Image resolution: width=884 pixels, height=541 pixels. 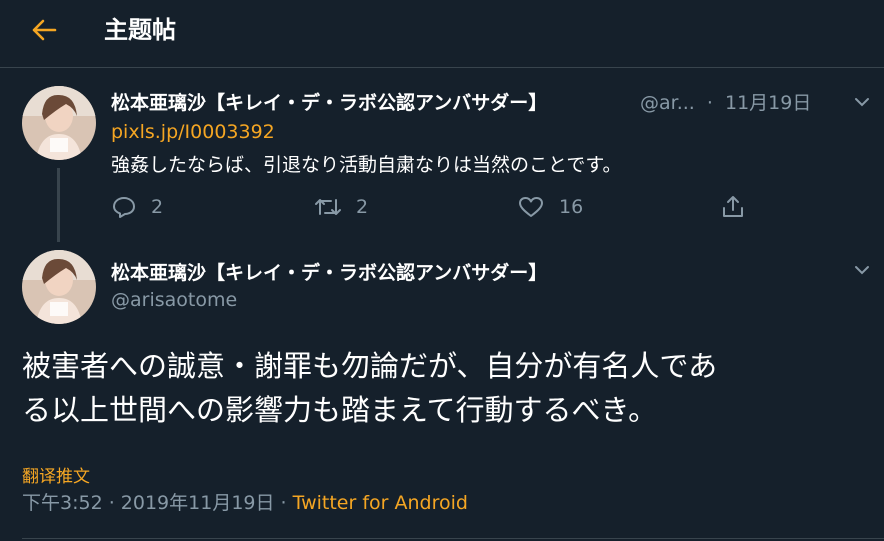 I want to click on tweet-link: pixls.jp/I0003392, so click(x=193, y=132).